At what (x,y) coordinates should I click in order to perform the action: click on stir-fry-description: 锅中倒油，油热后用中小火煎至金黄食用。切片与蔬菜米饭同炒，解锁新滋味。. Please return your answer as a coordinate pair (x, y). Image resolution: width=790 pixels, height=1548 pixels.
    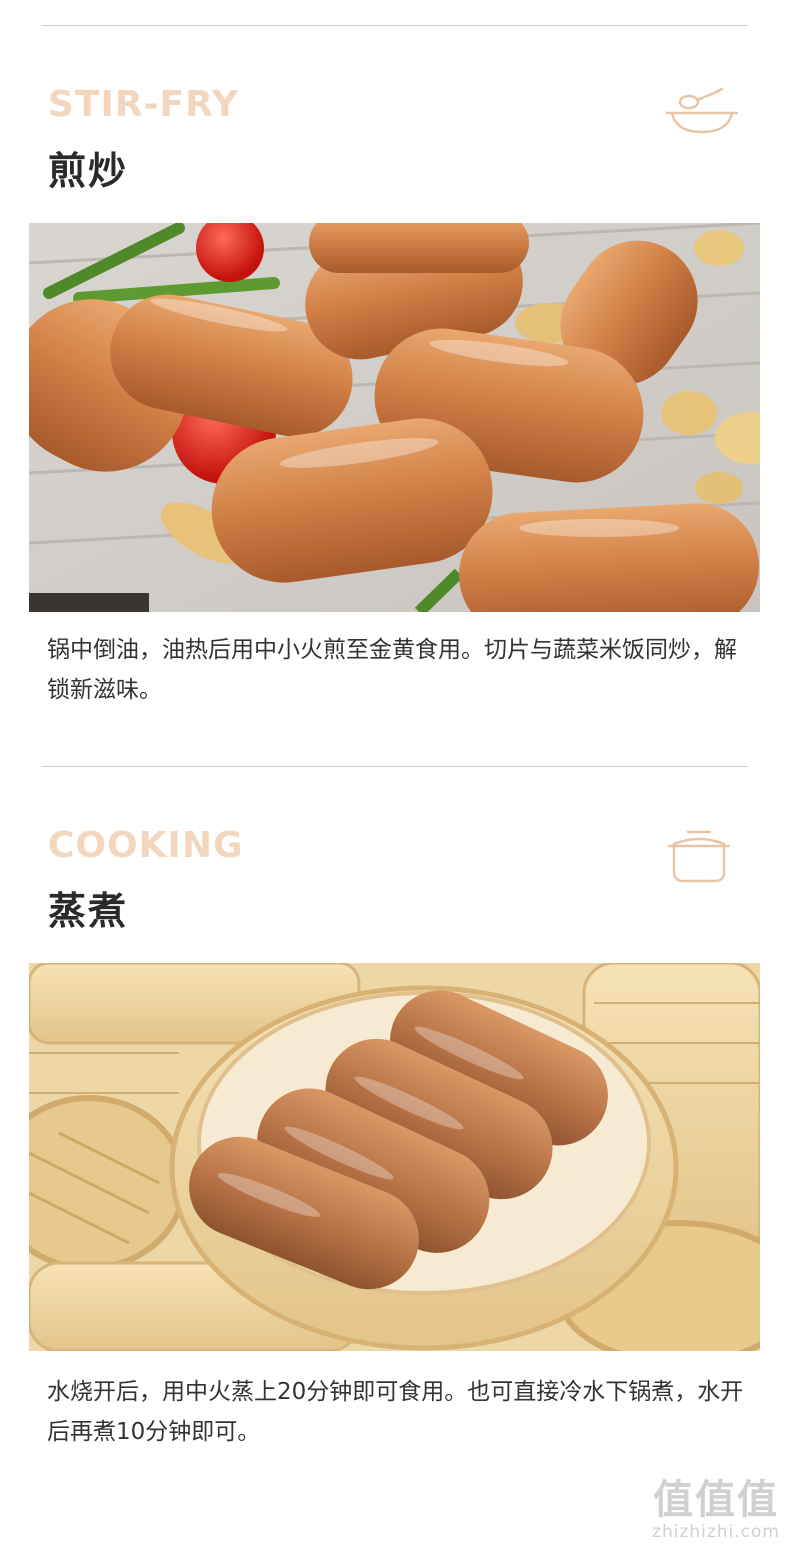
    Looking at the image, I should click on (392, 670).